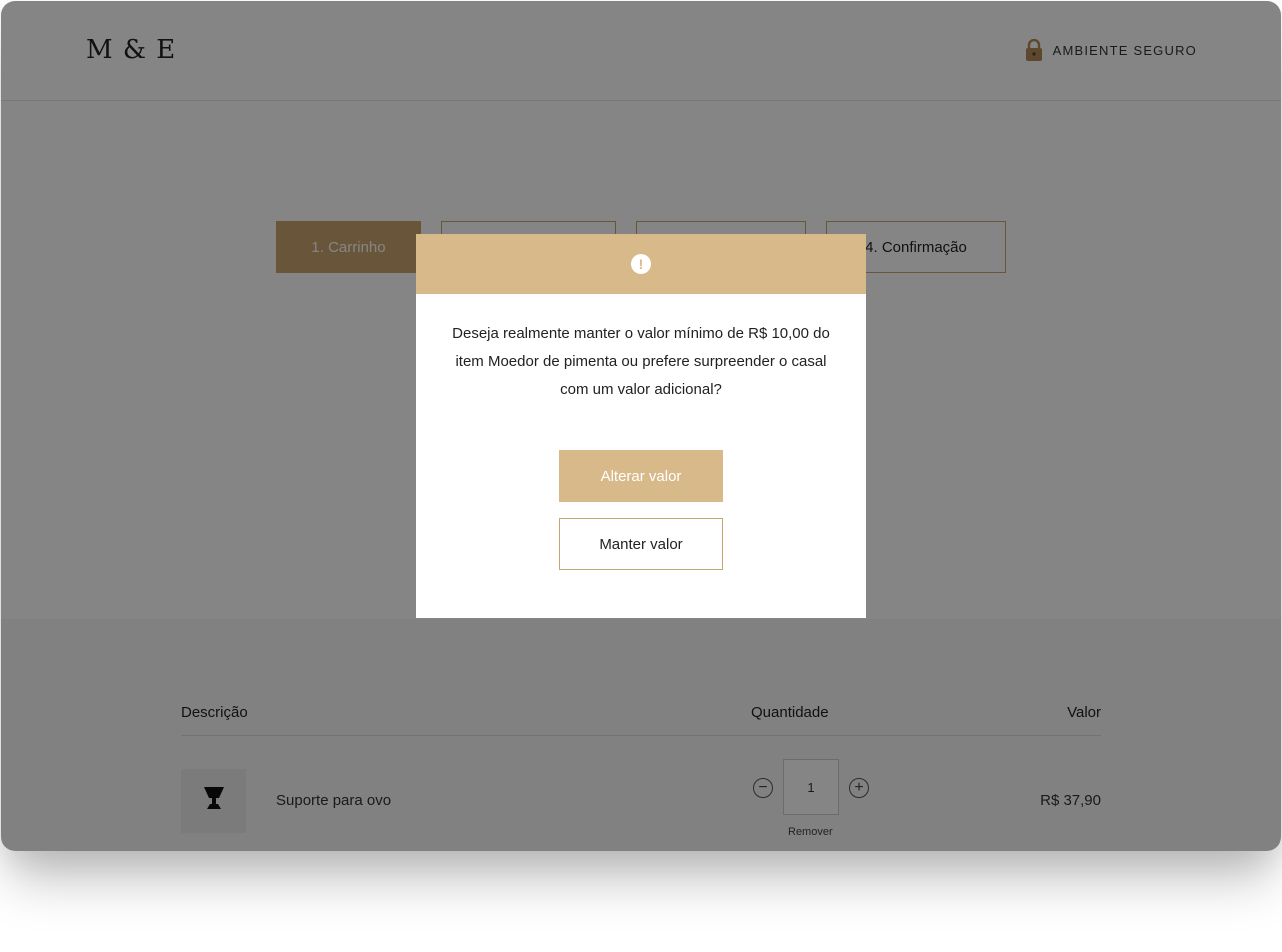 This screenshot has height=952, width=1282. I want to click on keep-value-button: Manter valor, so click(641, 544).